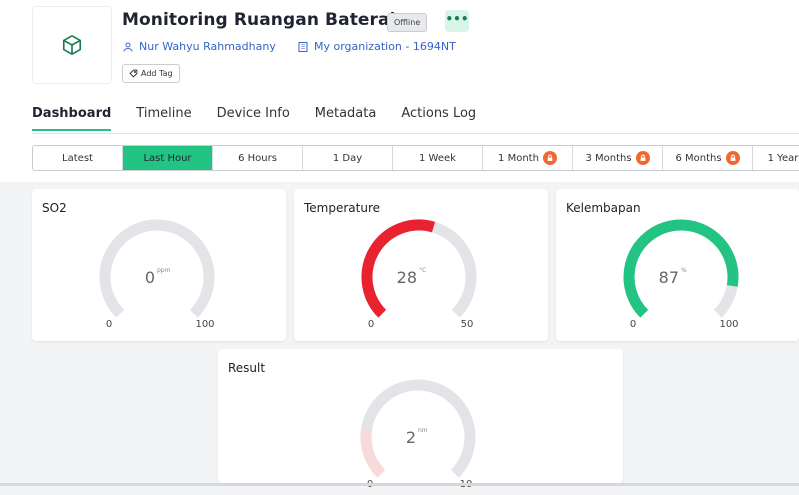 The height and width of the screenshot is (495, 799). I want to click on organization-link: My organization - 1694NT, so click(376, 46).